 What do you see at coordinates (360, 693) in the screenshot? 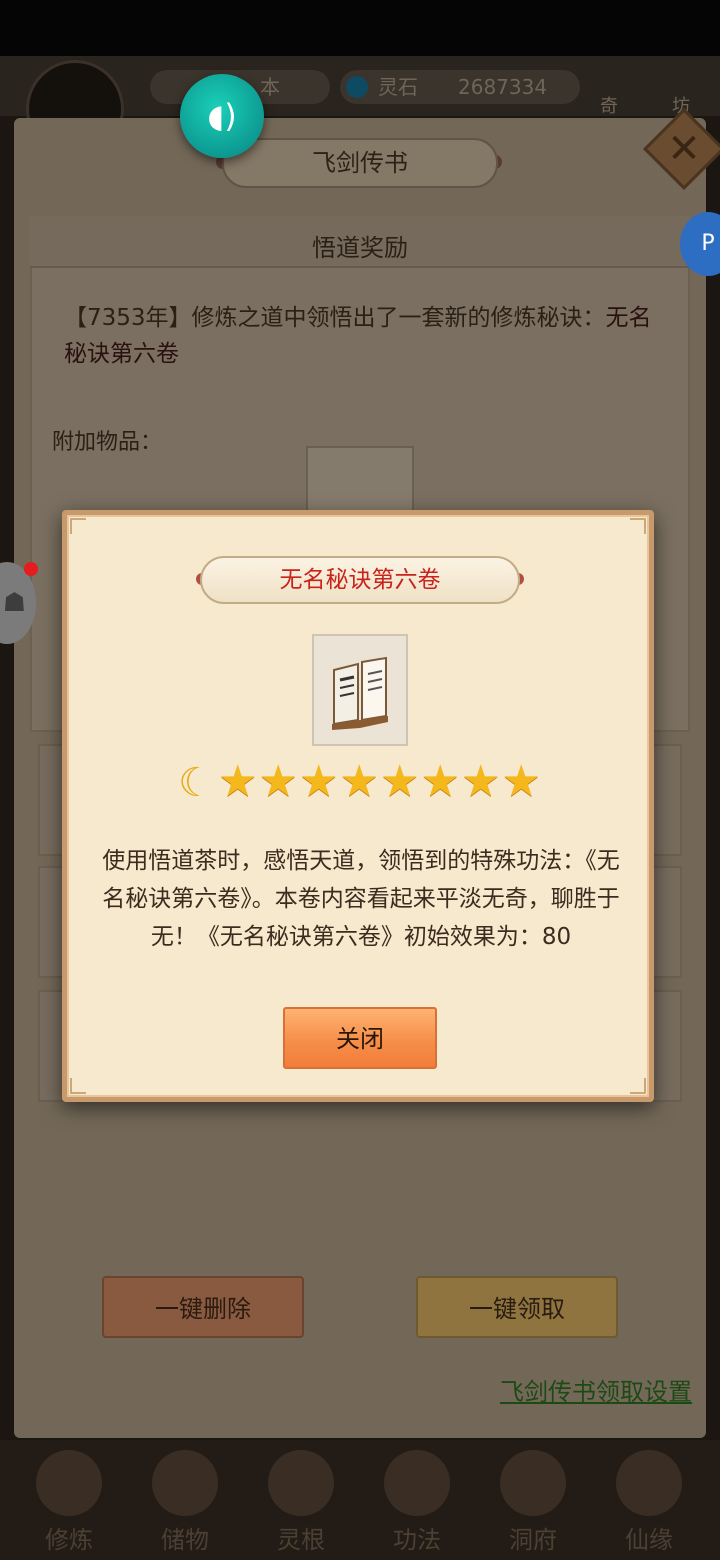
I see `book-icon` at bounding box center [360, 693].